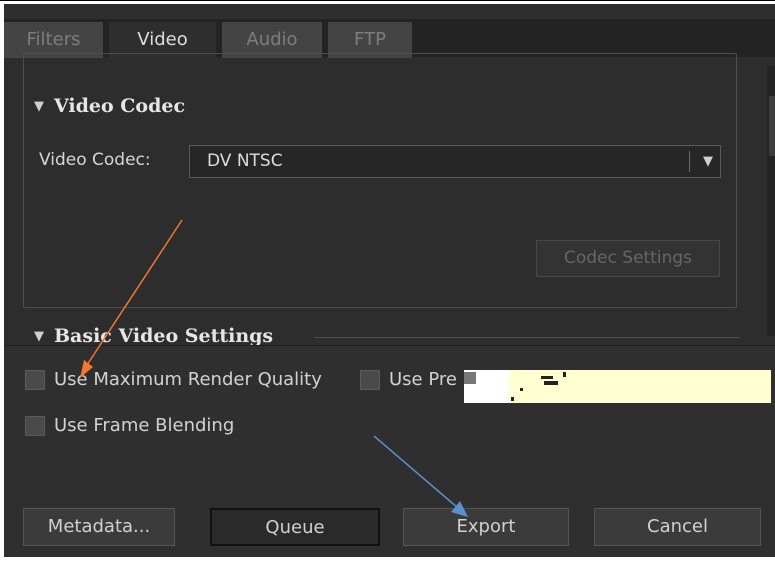 The image size is (775, 561). Describe the element at coordinates (677, 527) in the screenshot. I see `cancel-button: Cancel` at that location.